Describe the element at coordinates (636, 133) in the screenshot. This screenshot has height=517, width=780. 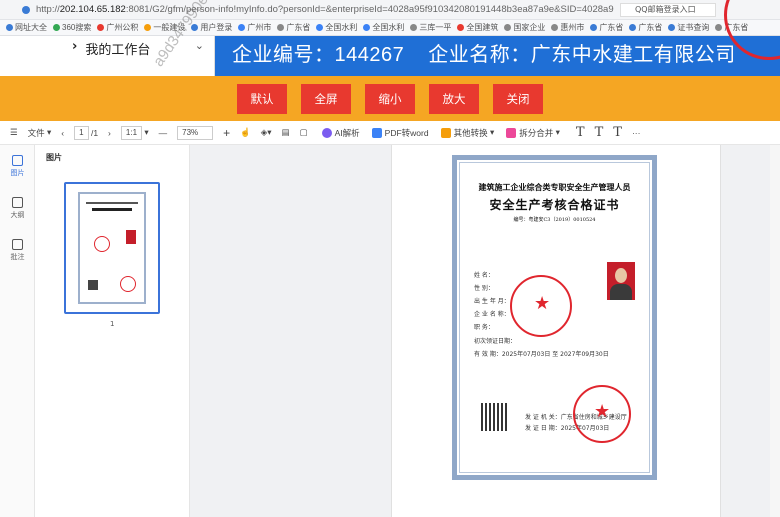
I see `more-icon: ···` at that location.